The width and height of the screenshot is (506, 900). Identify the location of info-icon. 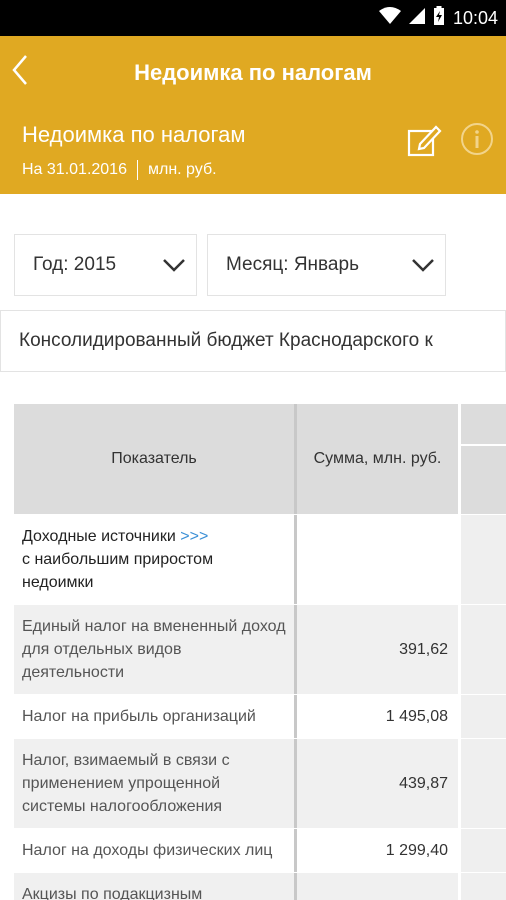
(477, 139).